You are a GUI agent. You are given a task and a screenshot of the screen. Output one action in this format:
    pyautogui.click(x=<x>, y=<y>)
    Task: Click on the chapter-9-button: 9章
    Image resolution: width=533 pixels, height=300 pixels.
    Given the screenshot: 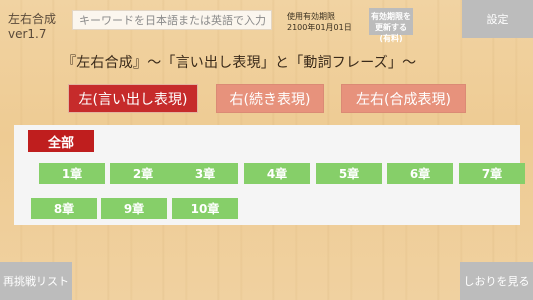 What is the action you would take?
    pyautogui.click(x=134, y=208)
    